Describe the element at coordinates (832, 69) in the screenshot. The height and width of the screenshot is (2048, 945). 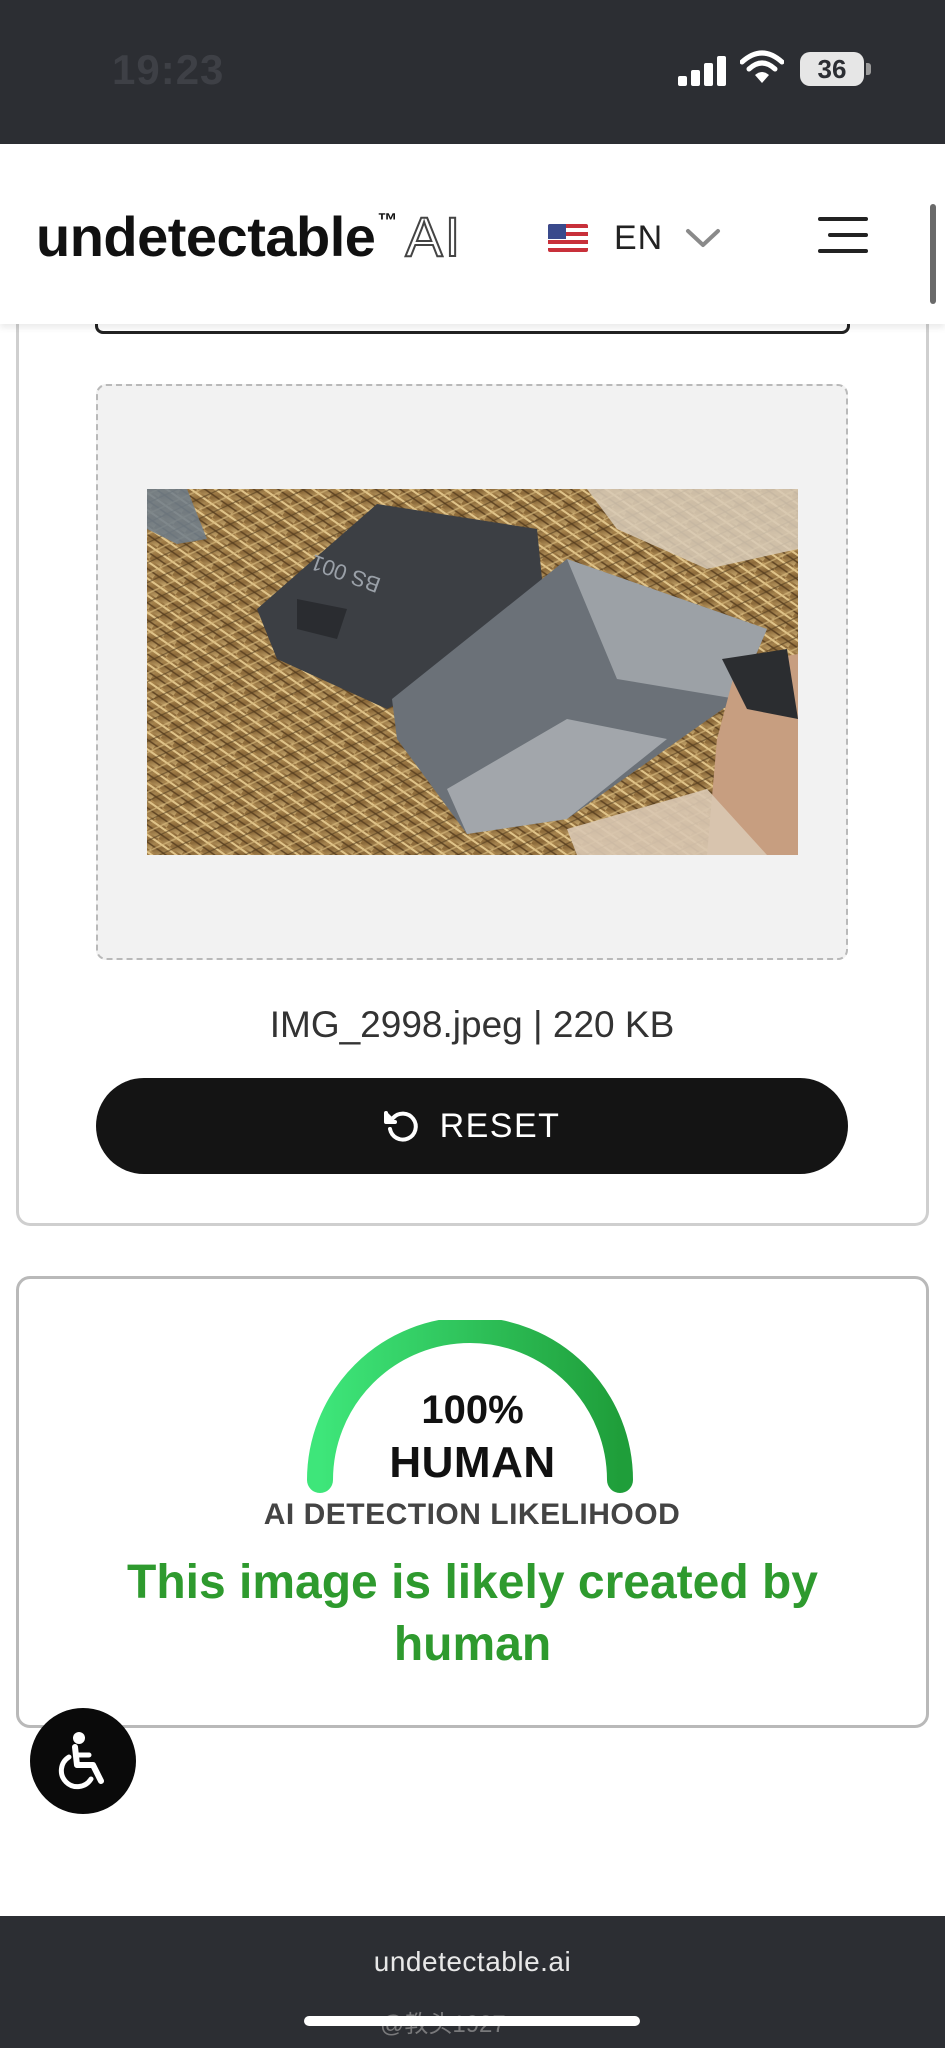
I see `battery-indicator: 36` at that location.